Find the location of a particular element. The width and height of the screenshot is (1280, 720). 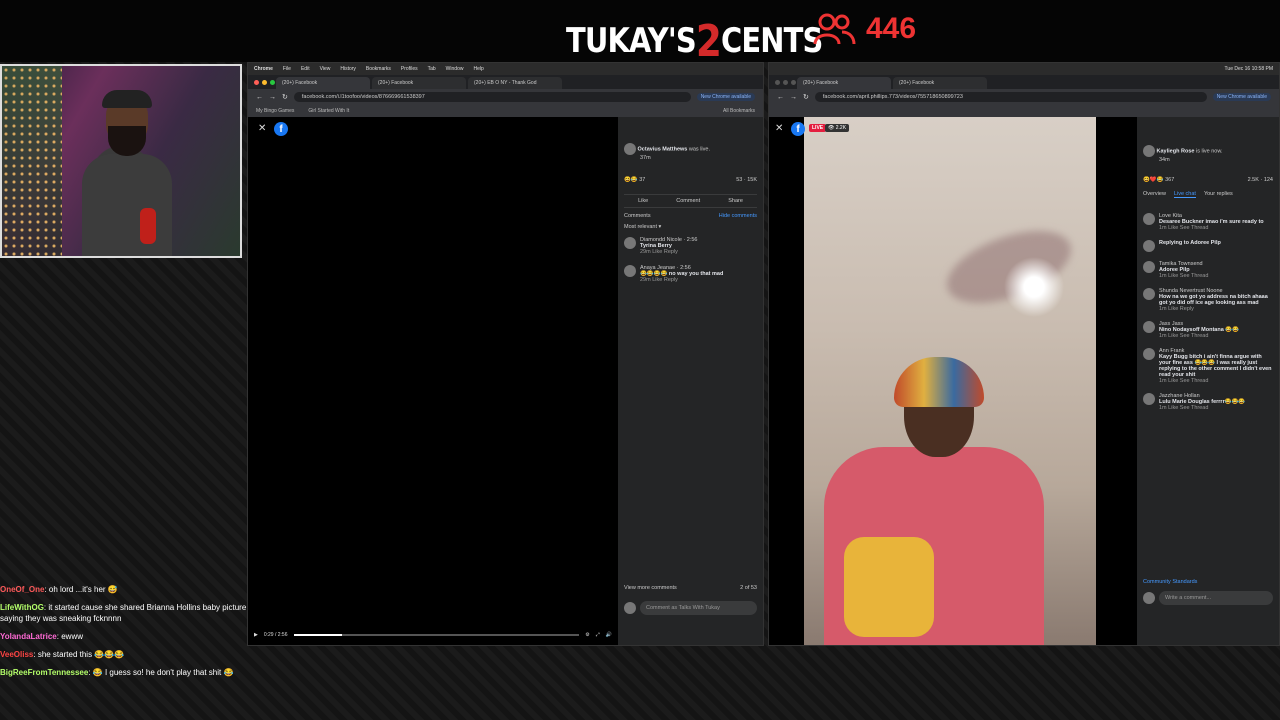

streamer is located at coordinates (127, 173).